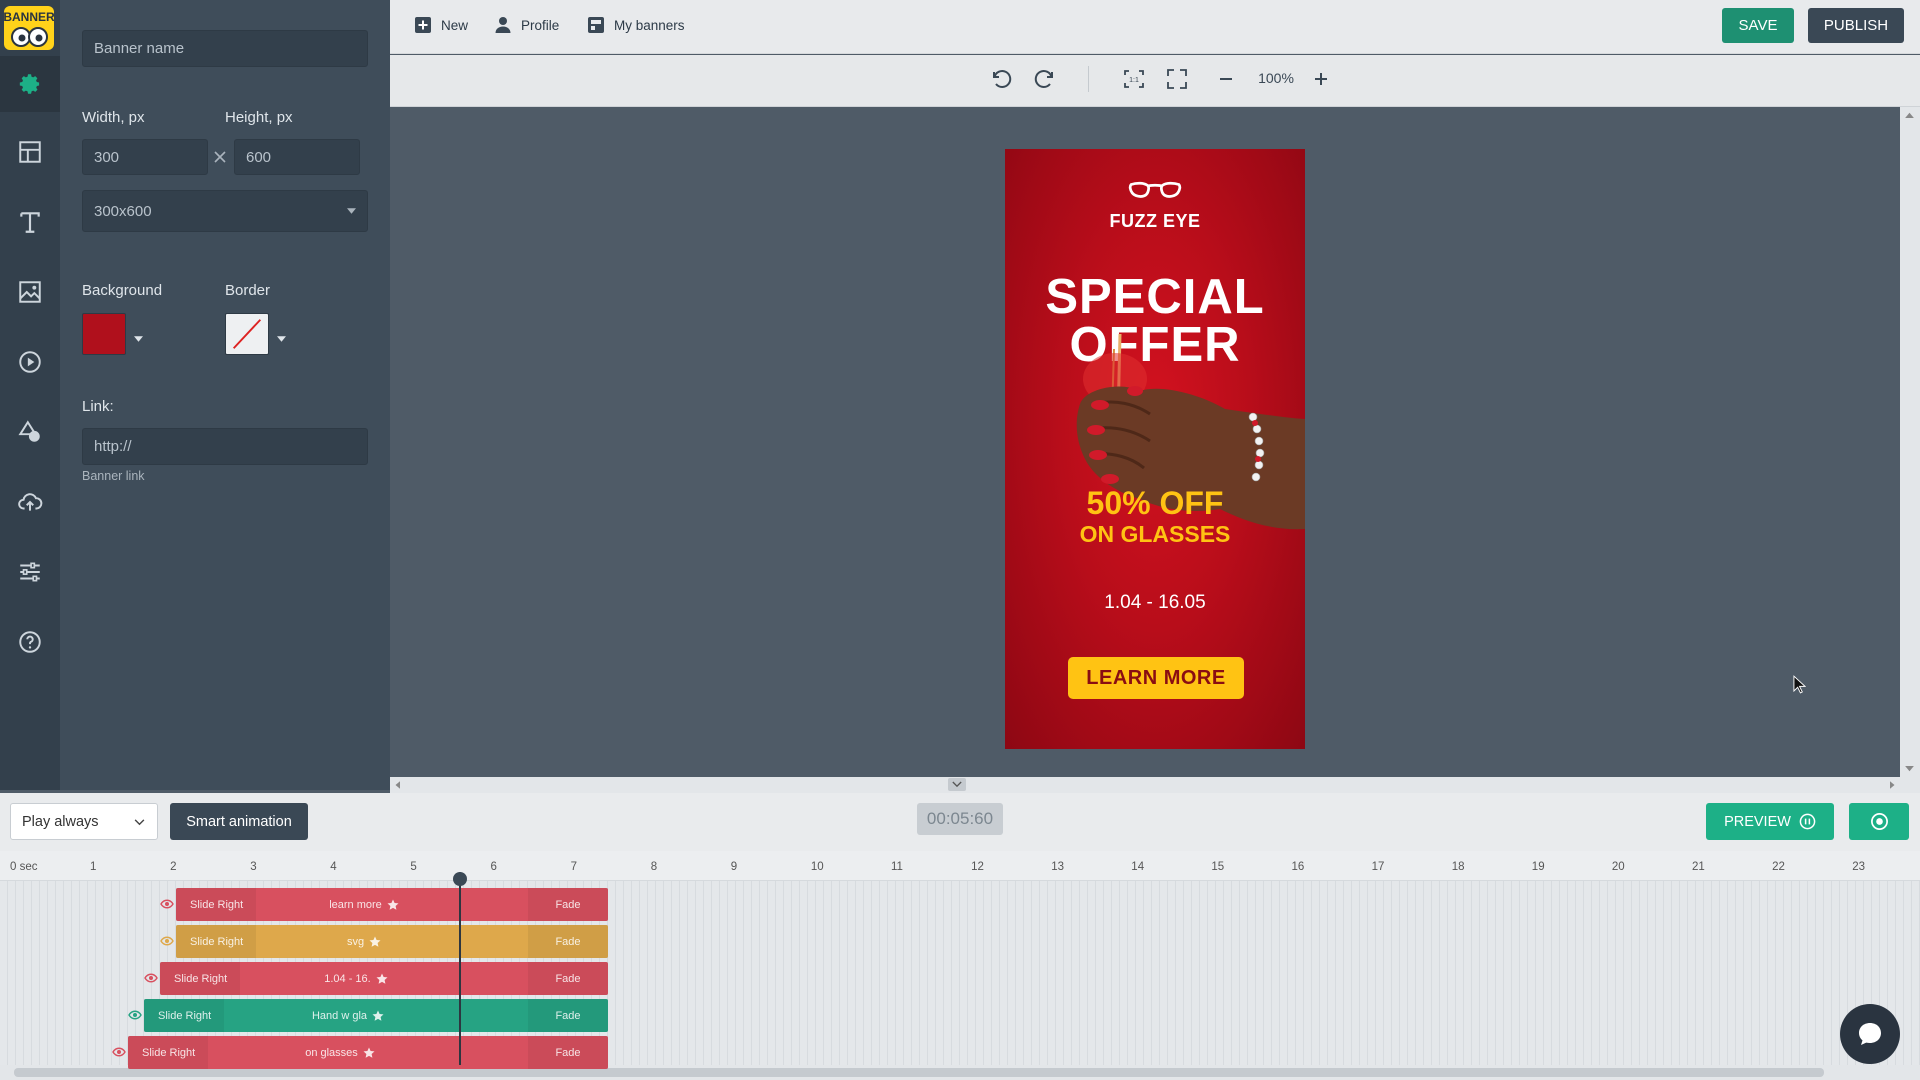 The width and height of the screenshot is (1920, 1080). I want to click on banner-name-input: Banner name, so click(225, 48).